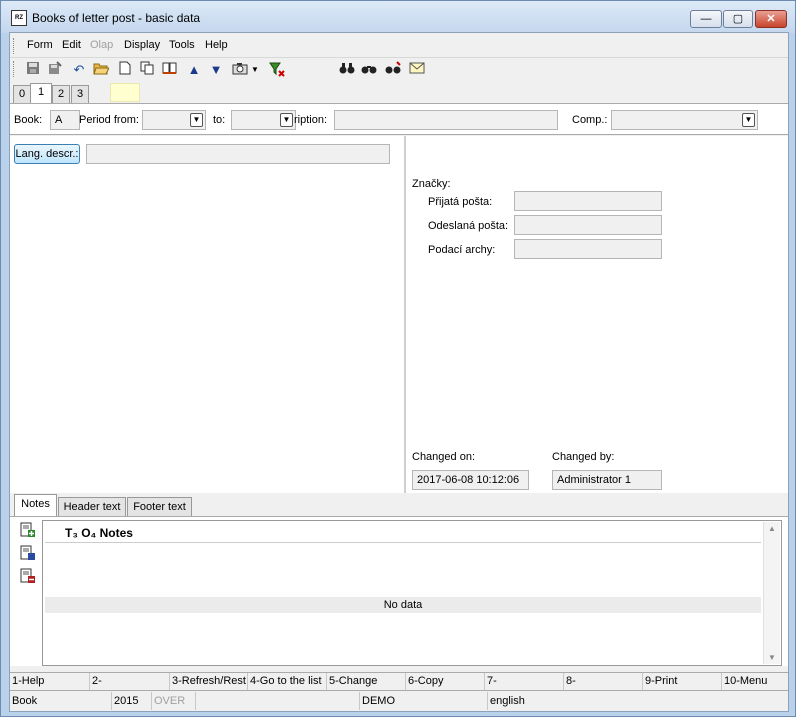 Image resolution: width=796 pixels, height=717 pixels. Describe the element at coordinates (772, 657) in the screenshot. I see `scroll-down-icon: ▼` at that location.